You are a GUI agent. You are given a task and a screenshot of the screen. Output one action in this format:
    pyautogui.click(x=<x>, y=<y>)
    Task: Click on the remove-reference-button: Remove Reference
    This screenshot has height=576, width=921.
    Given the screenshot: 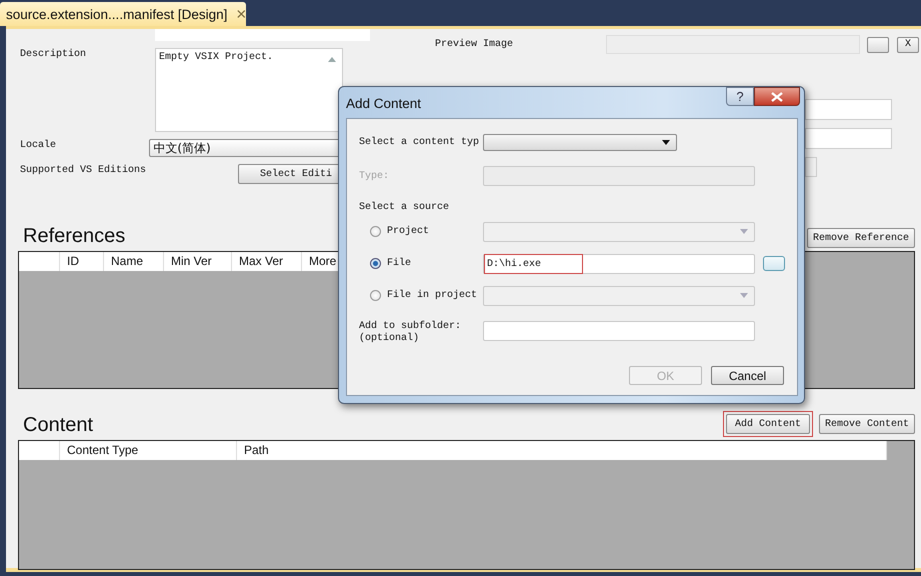 What is the action you would take?
    pyautogui.click(x=860, y=238)
    